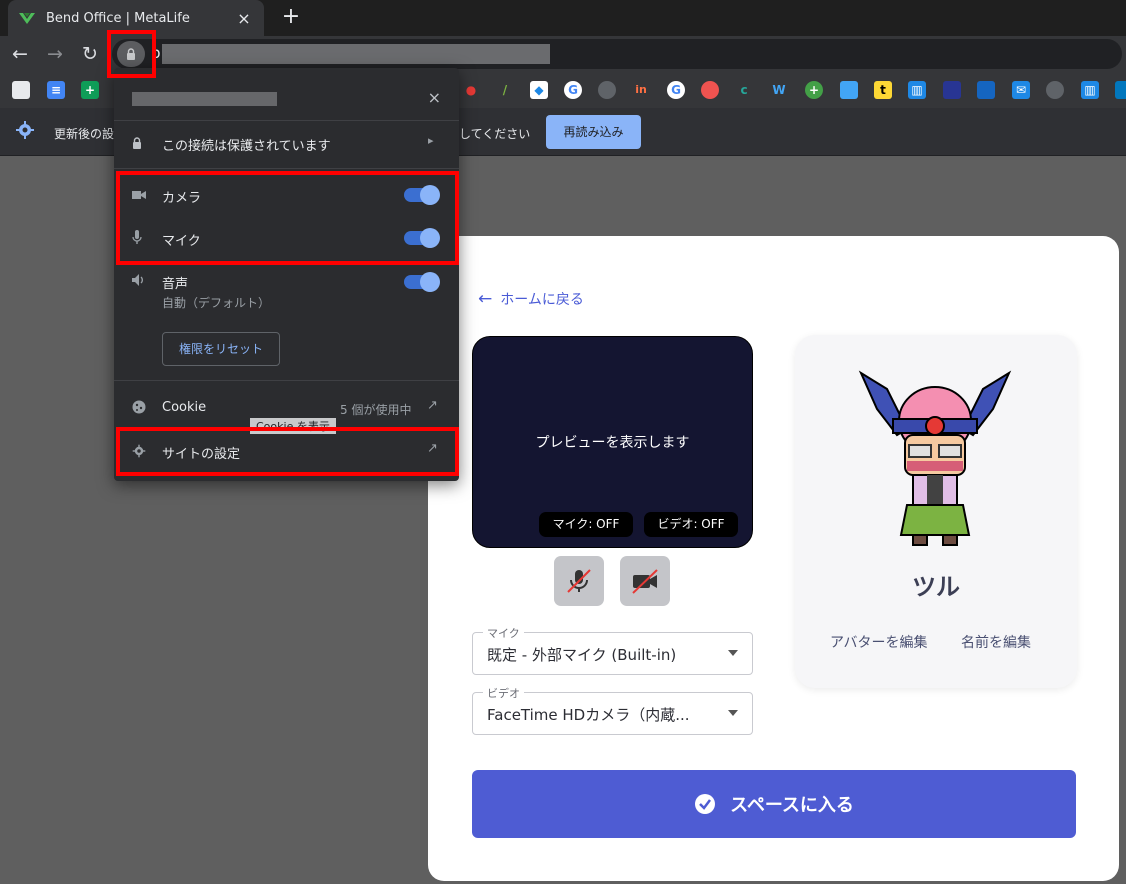 Image resolution: width=1126 pixels, height=884 pixels. What do you see at coordinates (935, 458) in the screenshot?
I see `avatar-image` at bounding box center [935, 458].